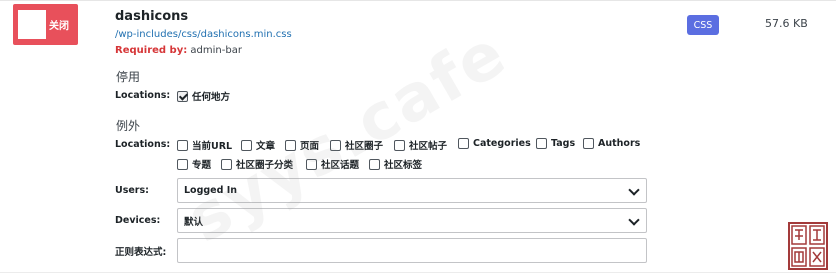  What do you see at coordinates (619, 143) in the screenshot?
I see `option-label: Authors` at bounding box center [619, 143].